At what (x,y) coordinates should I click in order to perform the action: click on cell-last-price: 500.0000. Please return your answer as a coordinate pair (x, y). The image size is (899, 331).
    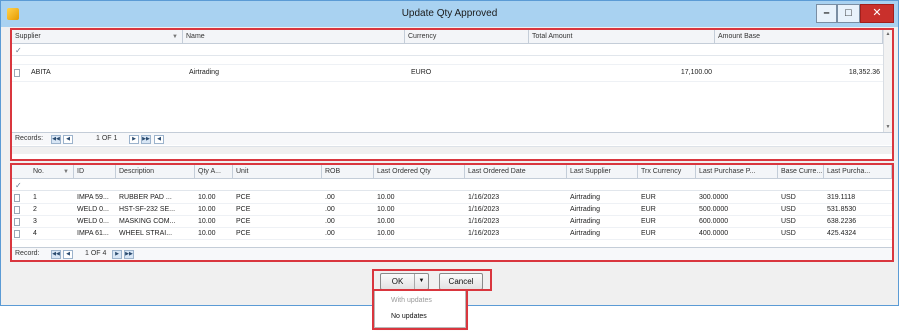
    Looking at the image, I should click on (714, 209).